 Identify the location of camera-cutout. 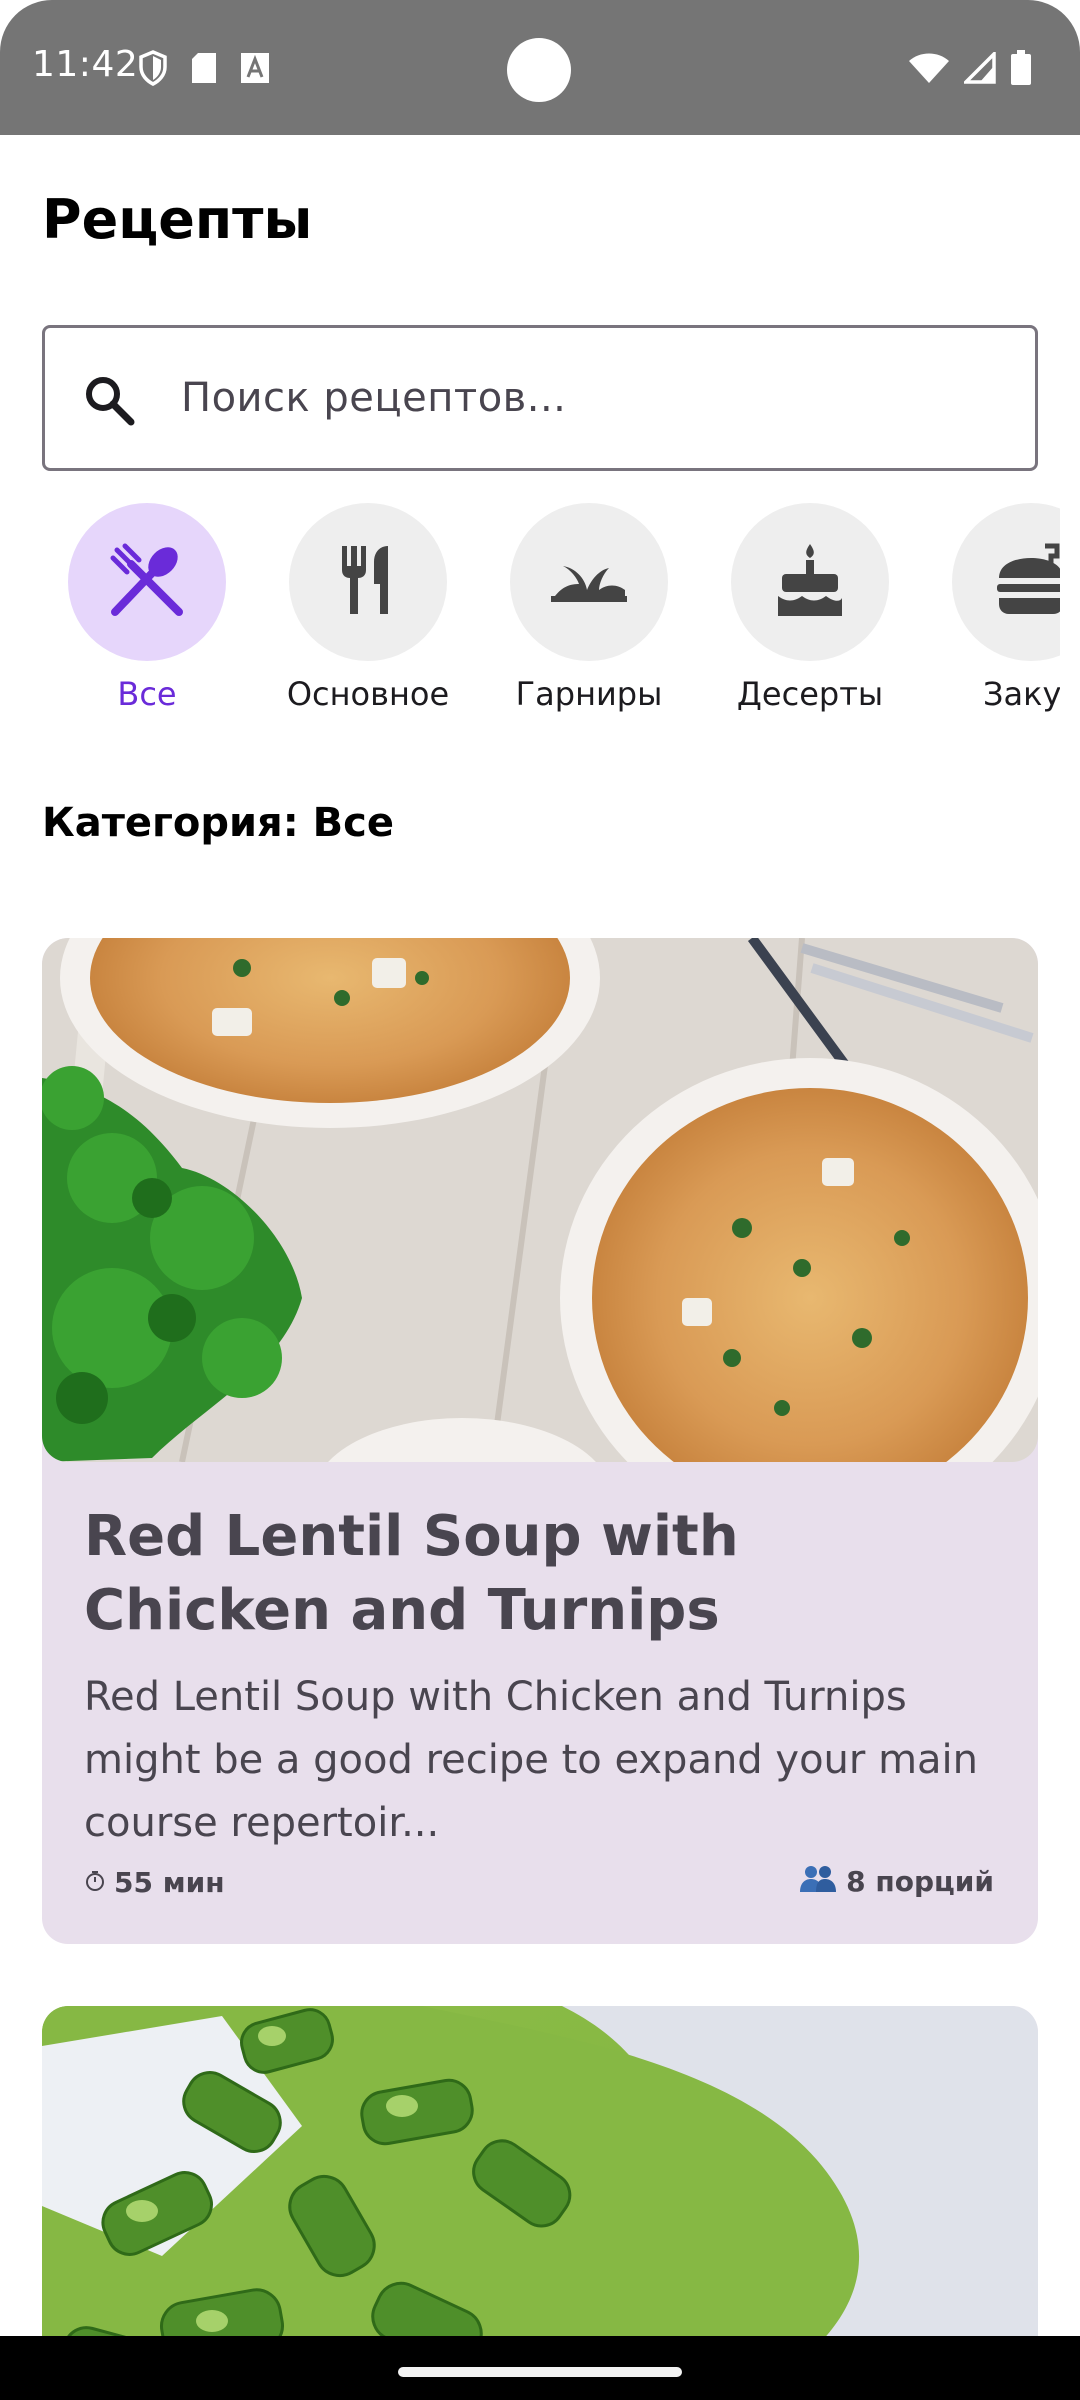
(539, 70).